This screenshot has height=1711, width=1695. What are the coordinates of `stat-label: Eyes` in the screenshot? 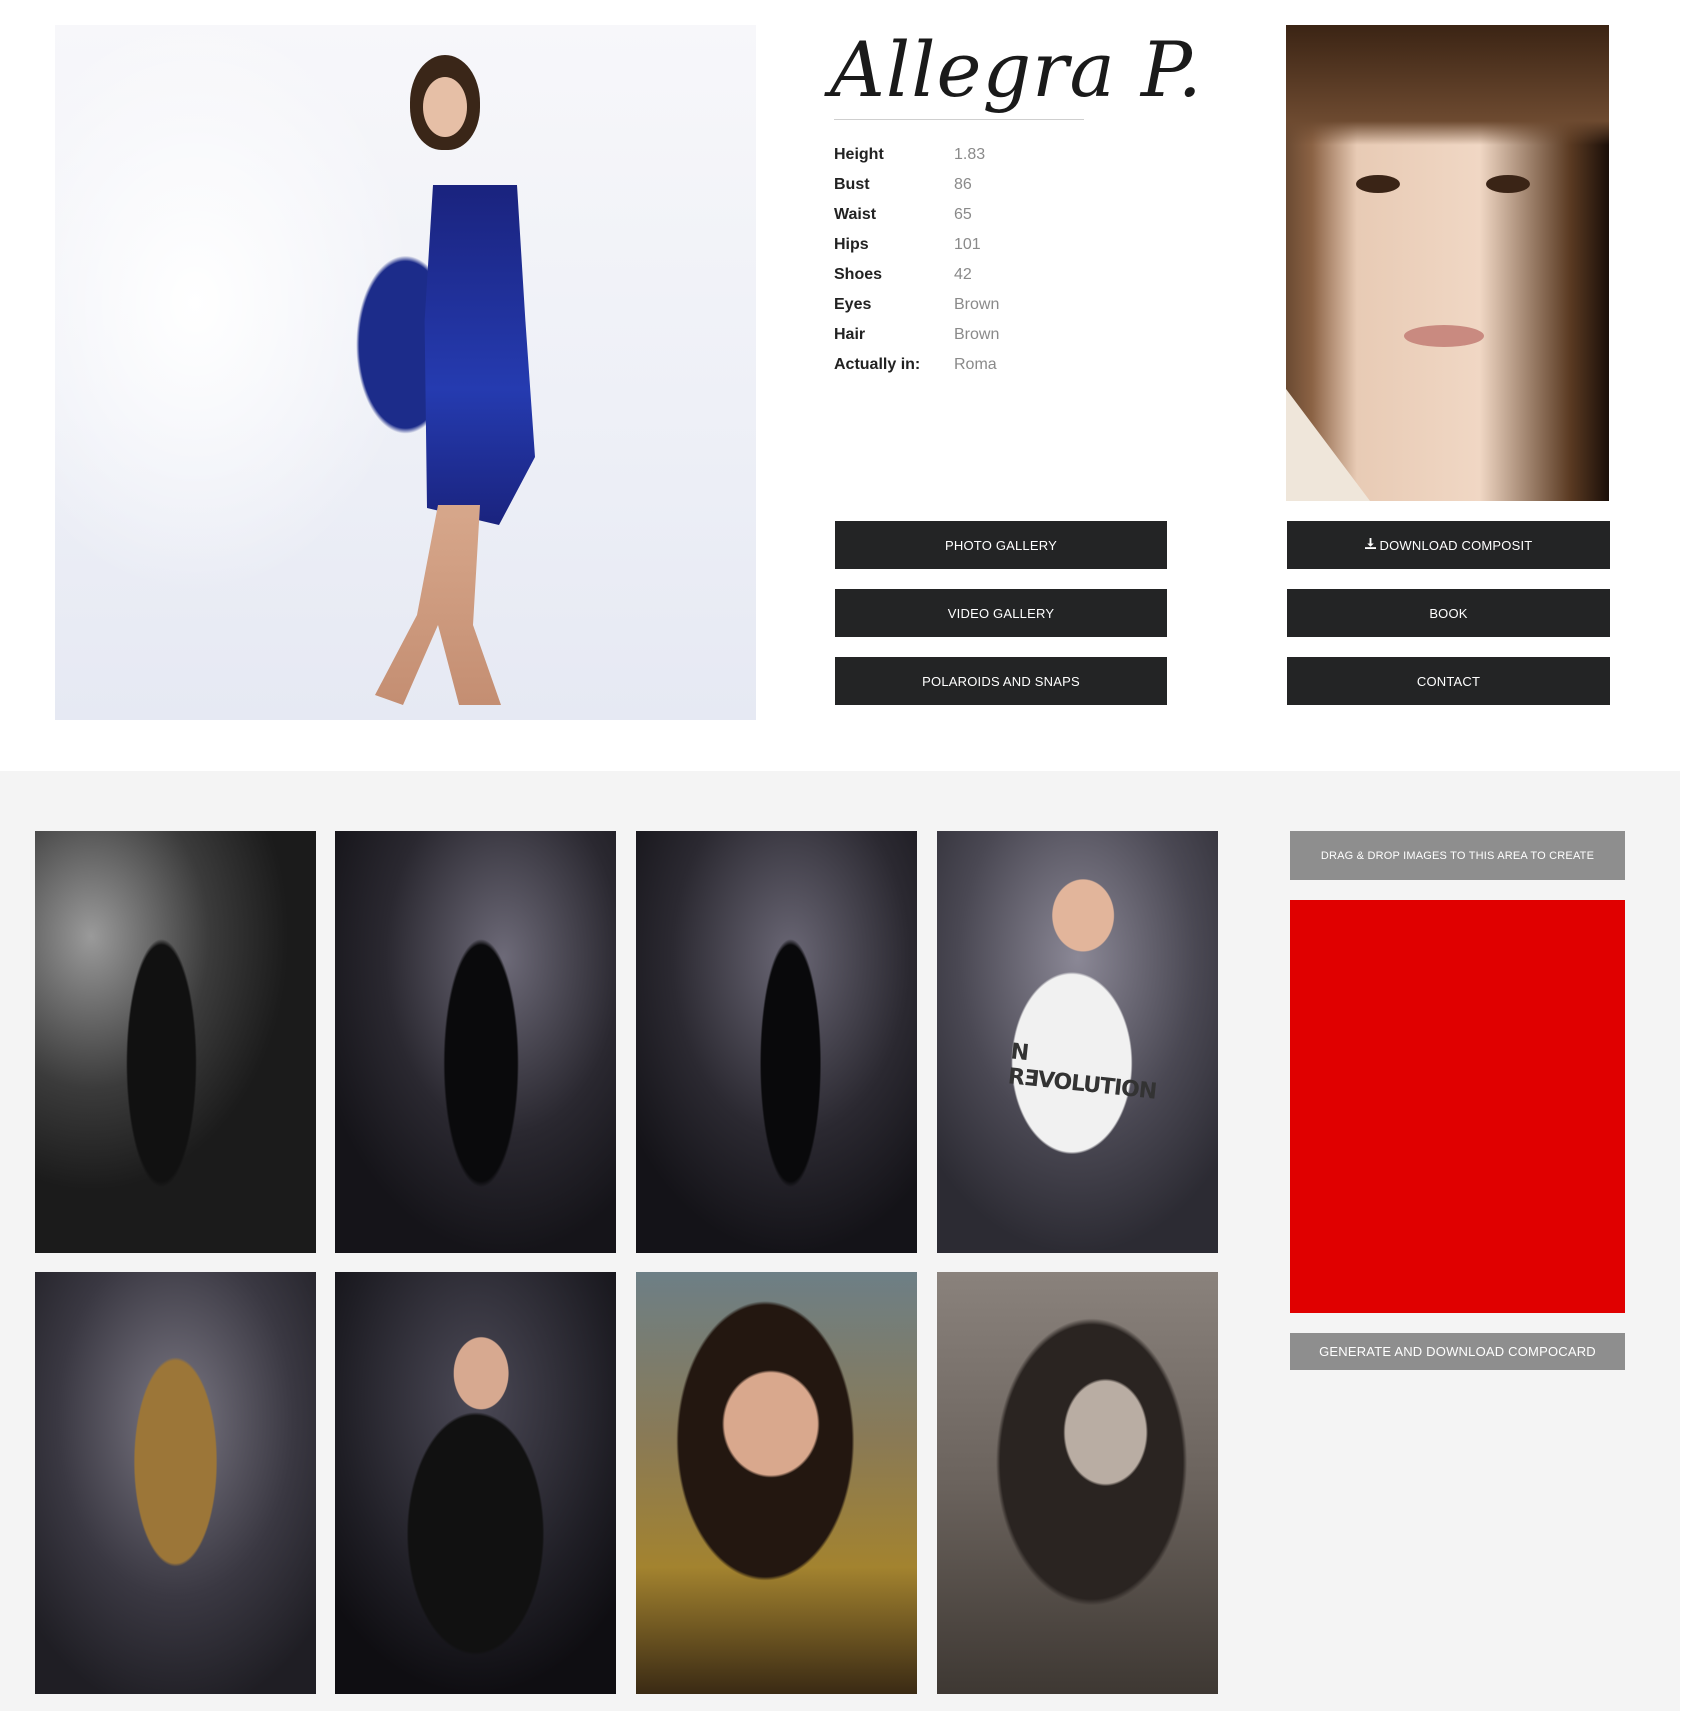 It's located at (853, 304).